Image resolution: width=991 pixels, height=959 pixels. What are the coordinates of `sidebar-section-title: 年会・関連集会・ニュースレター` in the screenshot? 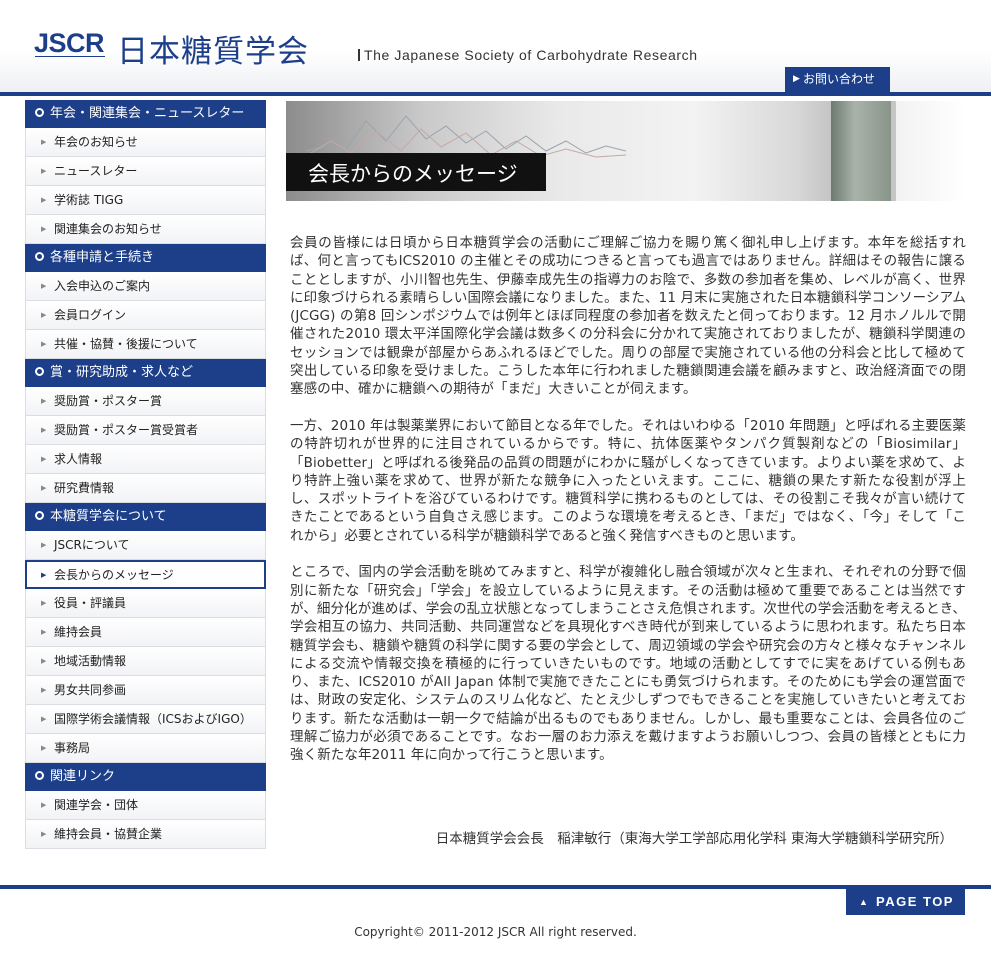 It's located at (147, 113).